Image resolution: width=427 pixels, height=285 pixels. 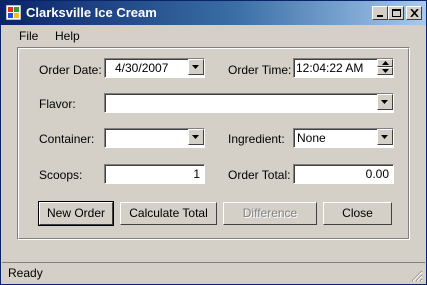 I want to click on order-date-dropdown-button, so click(x=196, y=67).